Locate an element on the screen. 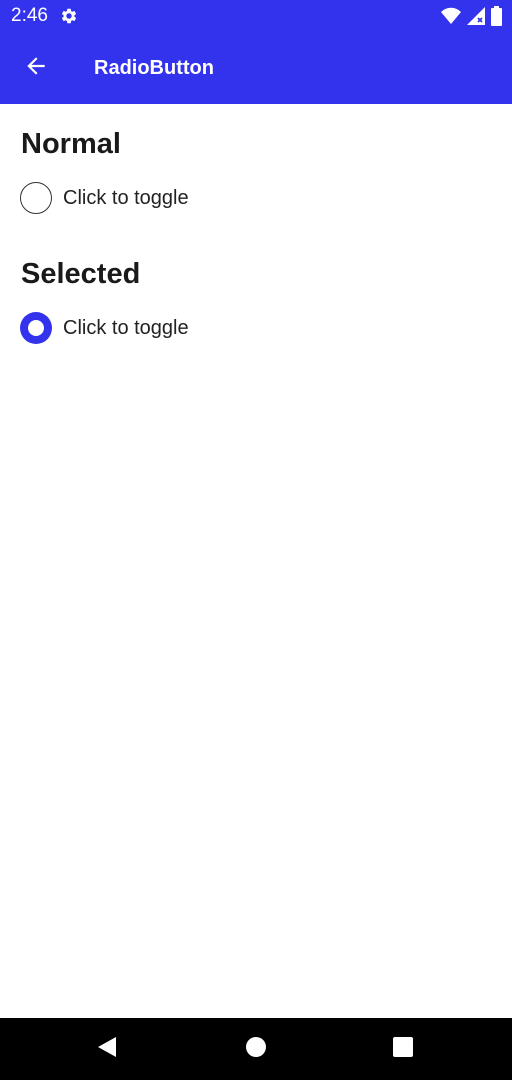 The image size is (512, 1080). section-title-normal: Normal is located at coordinates (71, 144).